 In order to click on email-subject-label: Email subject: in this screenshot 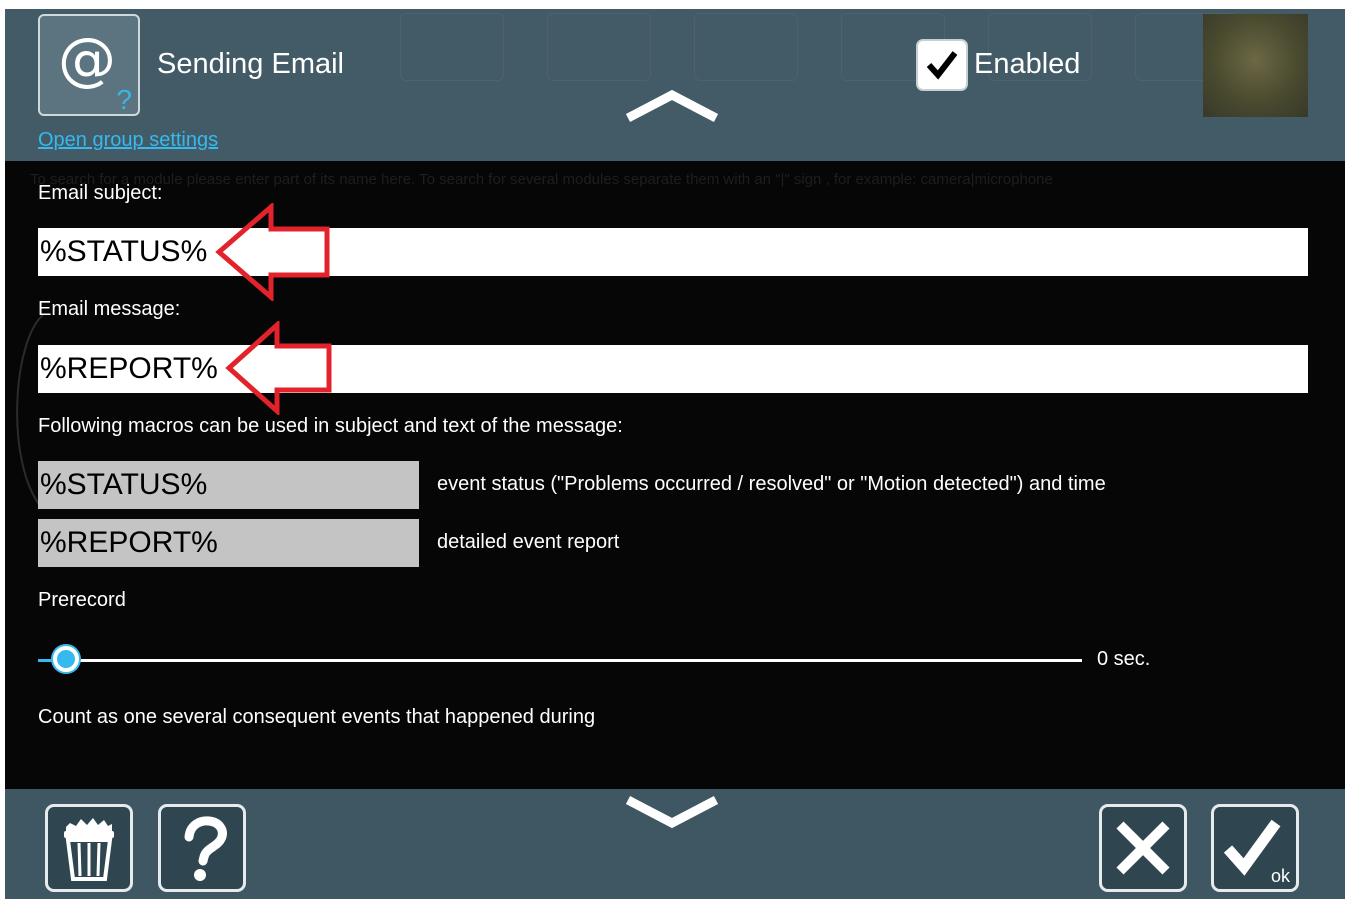, I will do `click(100, 193)`.